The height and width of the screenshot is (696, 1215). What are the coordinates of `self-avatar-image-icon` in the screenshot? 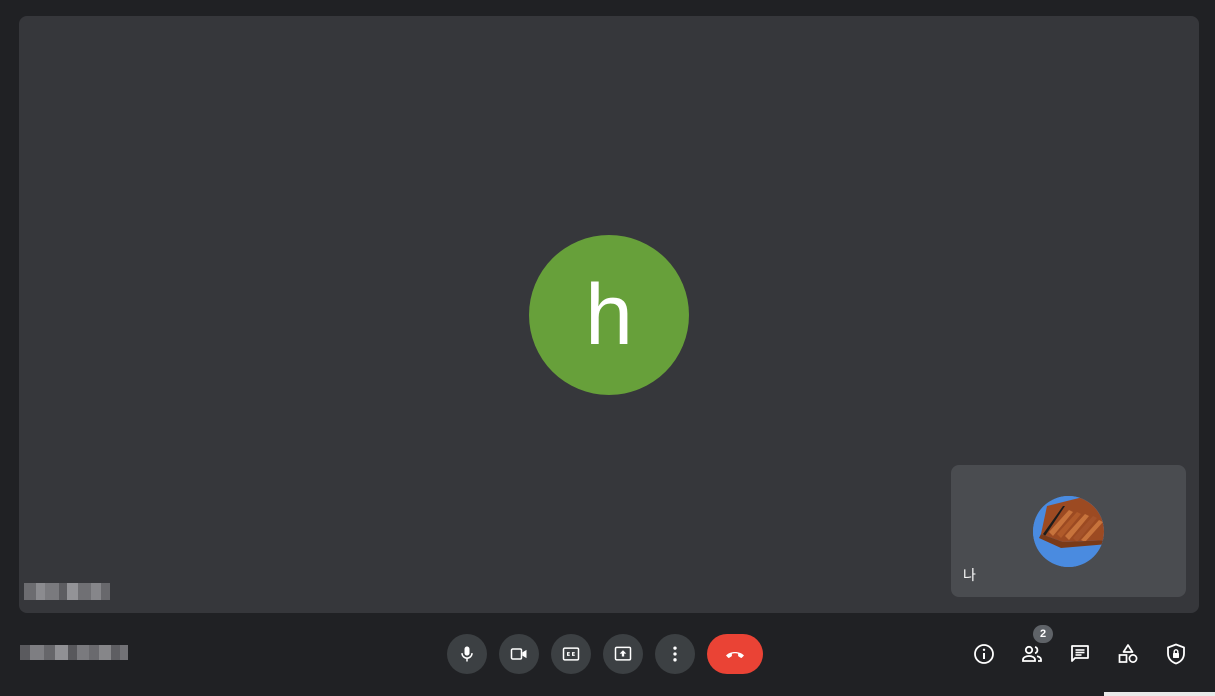 It's located at (1068, 531).